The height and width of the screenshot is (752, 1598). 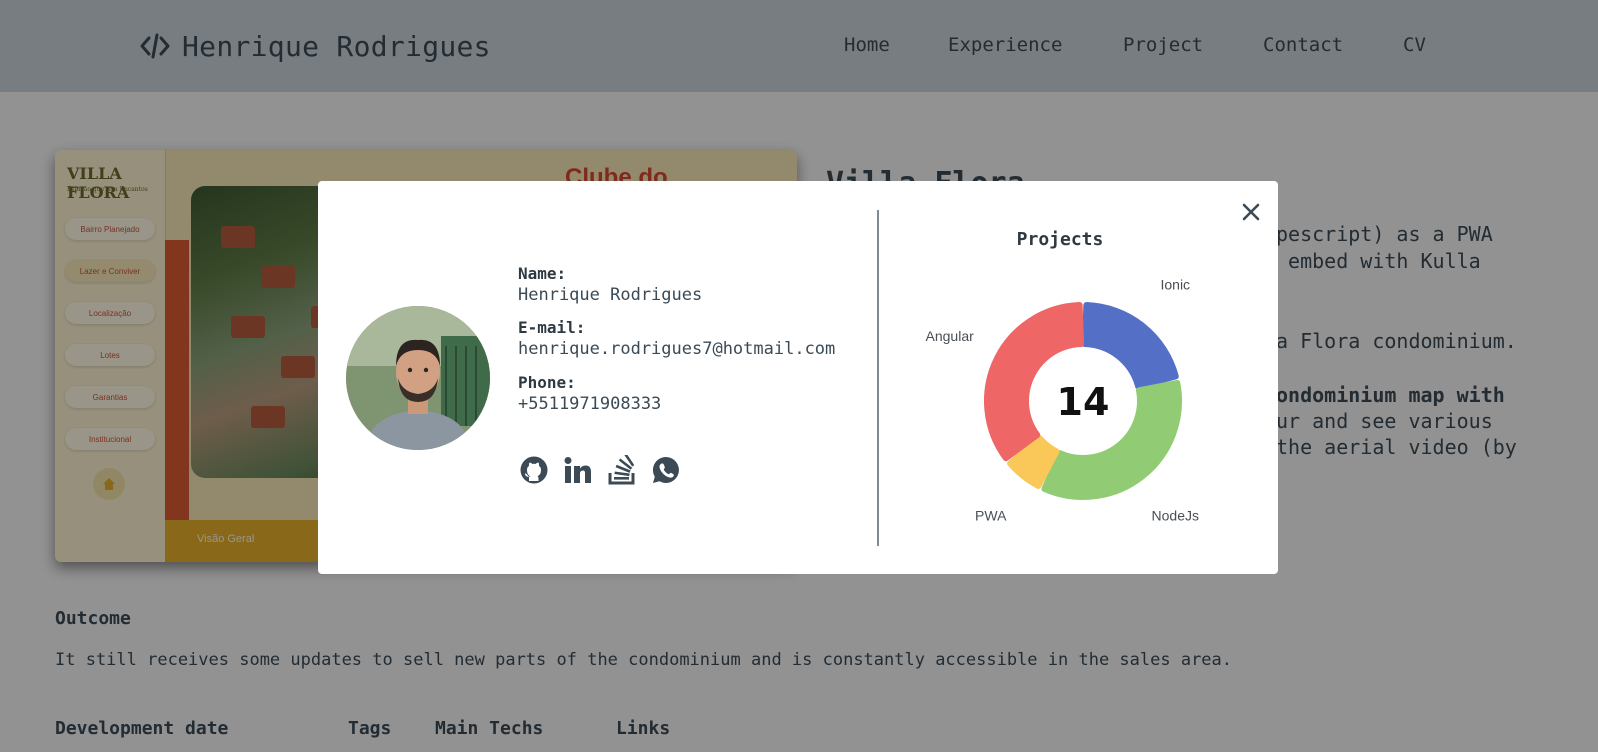 What do you see at coordinates (1083, 402) in the screenshot?
I see `chart-center-value: 14` at bounding box center [1083, 402].